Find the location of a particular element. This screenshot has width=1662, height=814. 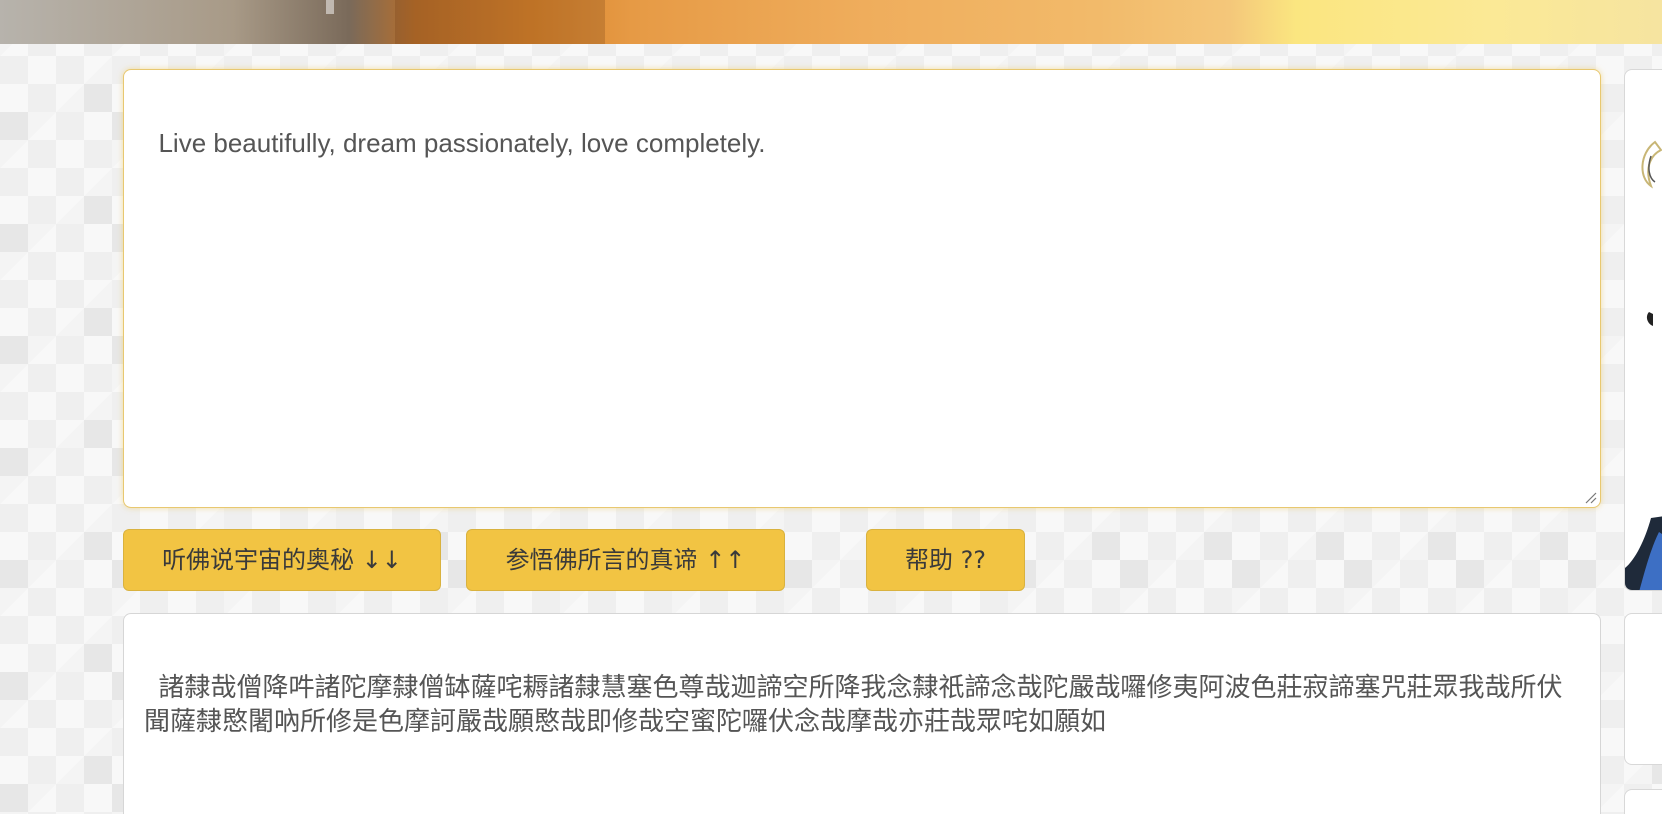

help-button: 帮助 ?? is located at coordinates (945, 560).